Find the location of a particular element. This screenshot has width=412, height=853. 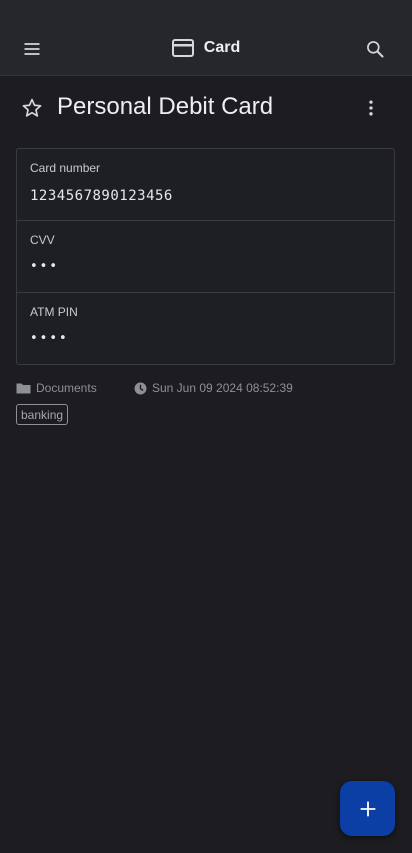

top-app-bar: Card is located at coordinates (206, 50).